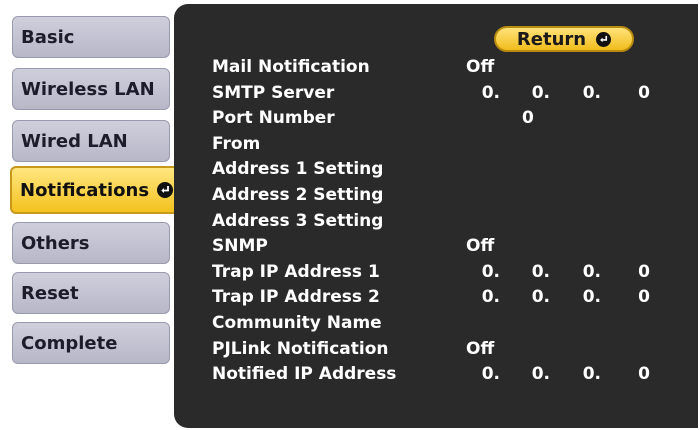  I want to click on menu-item-notifications: Notifications, so click(96, 190).